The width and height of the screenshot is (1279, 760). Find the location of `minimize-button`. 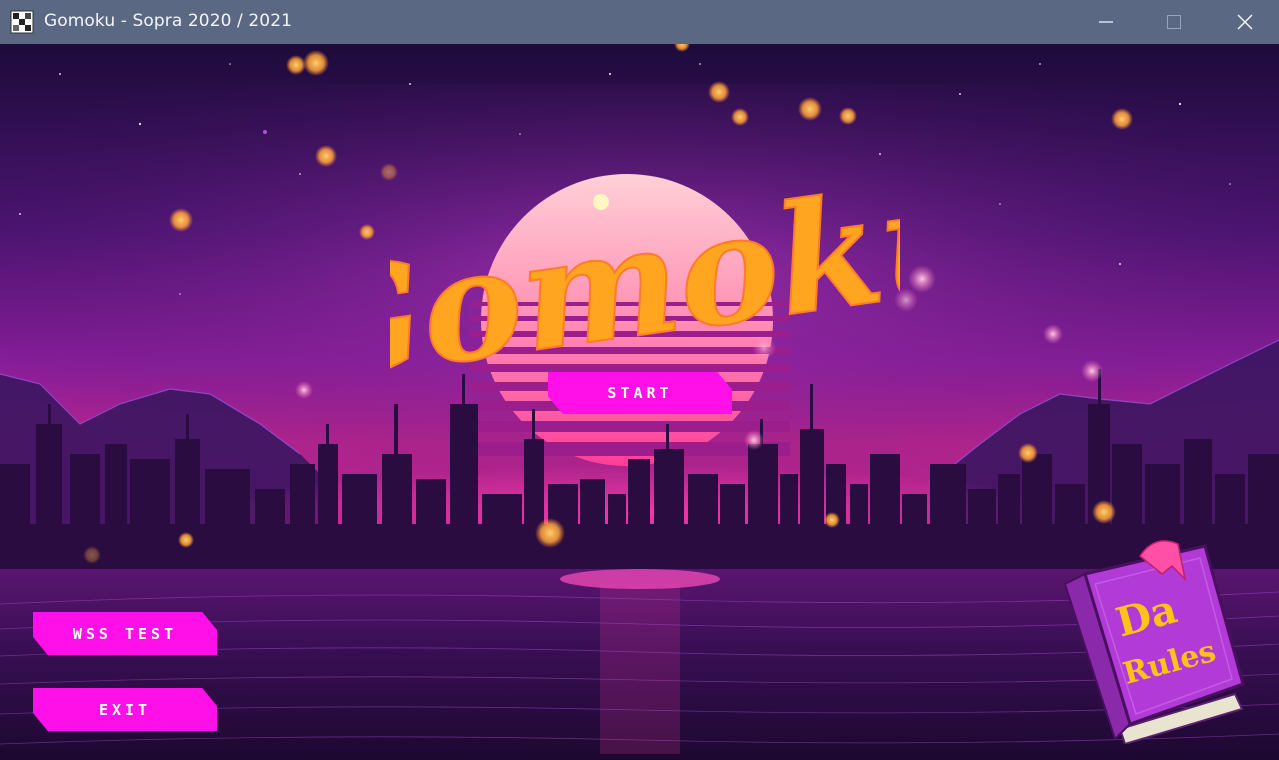

minimize-button is located at coordinates (1106, 22).